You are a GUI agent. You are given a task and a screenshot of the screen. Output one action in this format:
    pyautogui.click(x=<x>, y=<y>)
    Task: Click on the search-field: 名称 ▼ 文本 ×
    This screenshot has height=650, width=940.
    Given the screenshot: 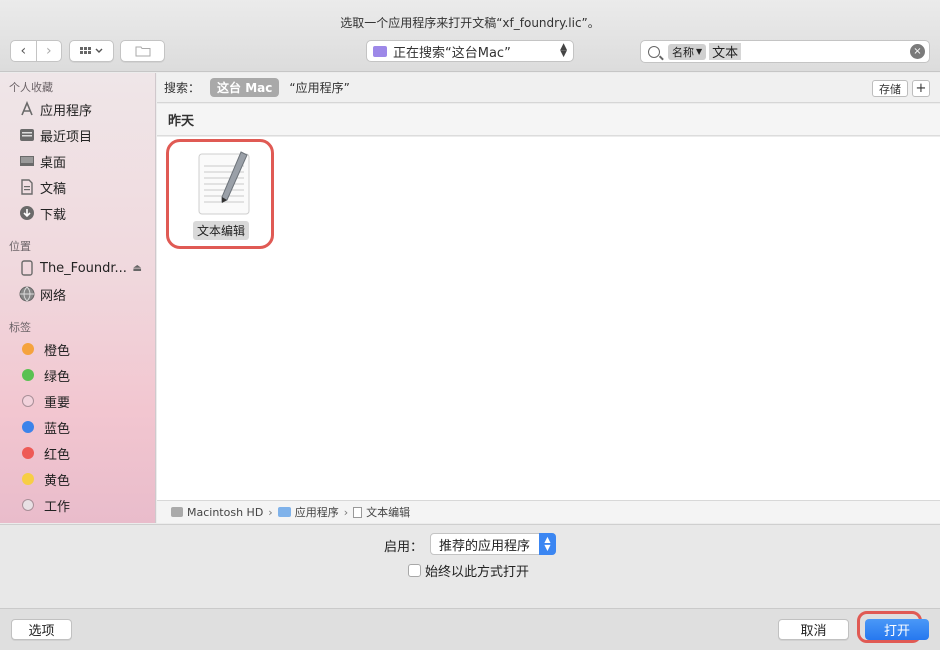 What is the action you would take?
    pyautogui.click(x=785, y=51)
    